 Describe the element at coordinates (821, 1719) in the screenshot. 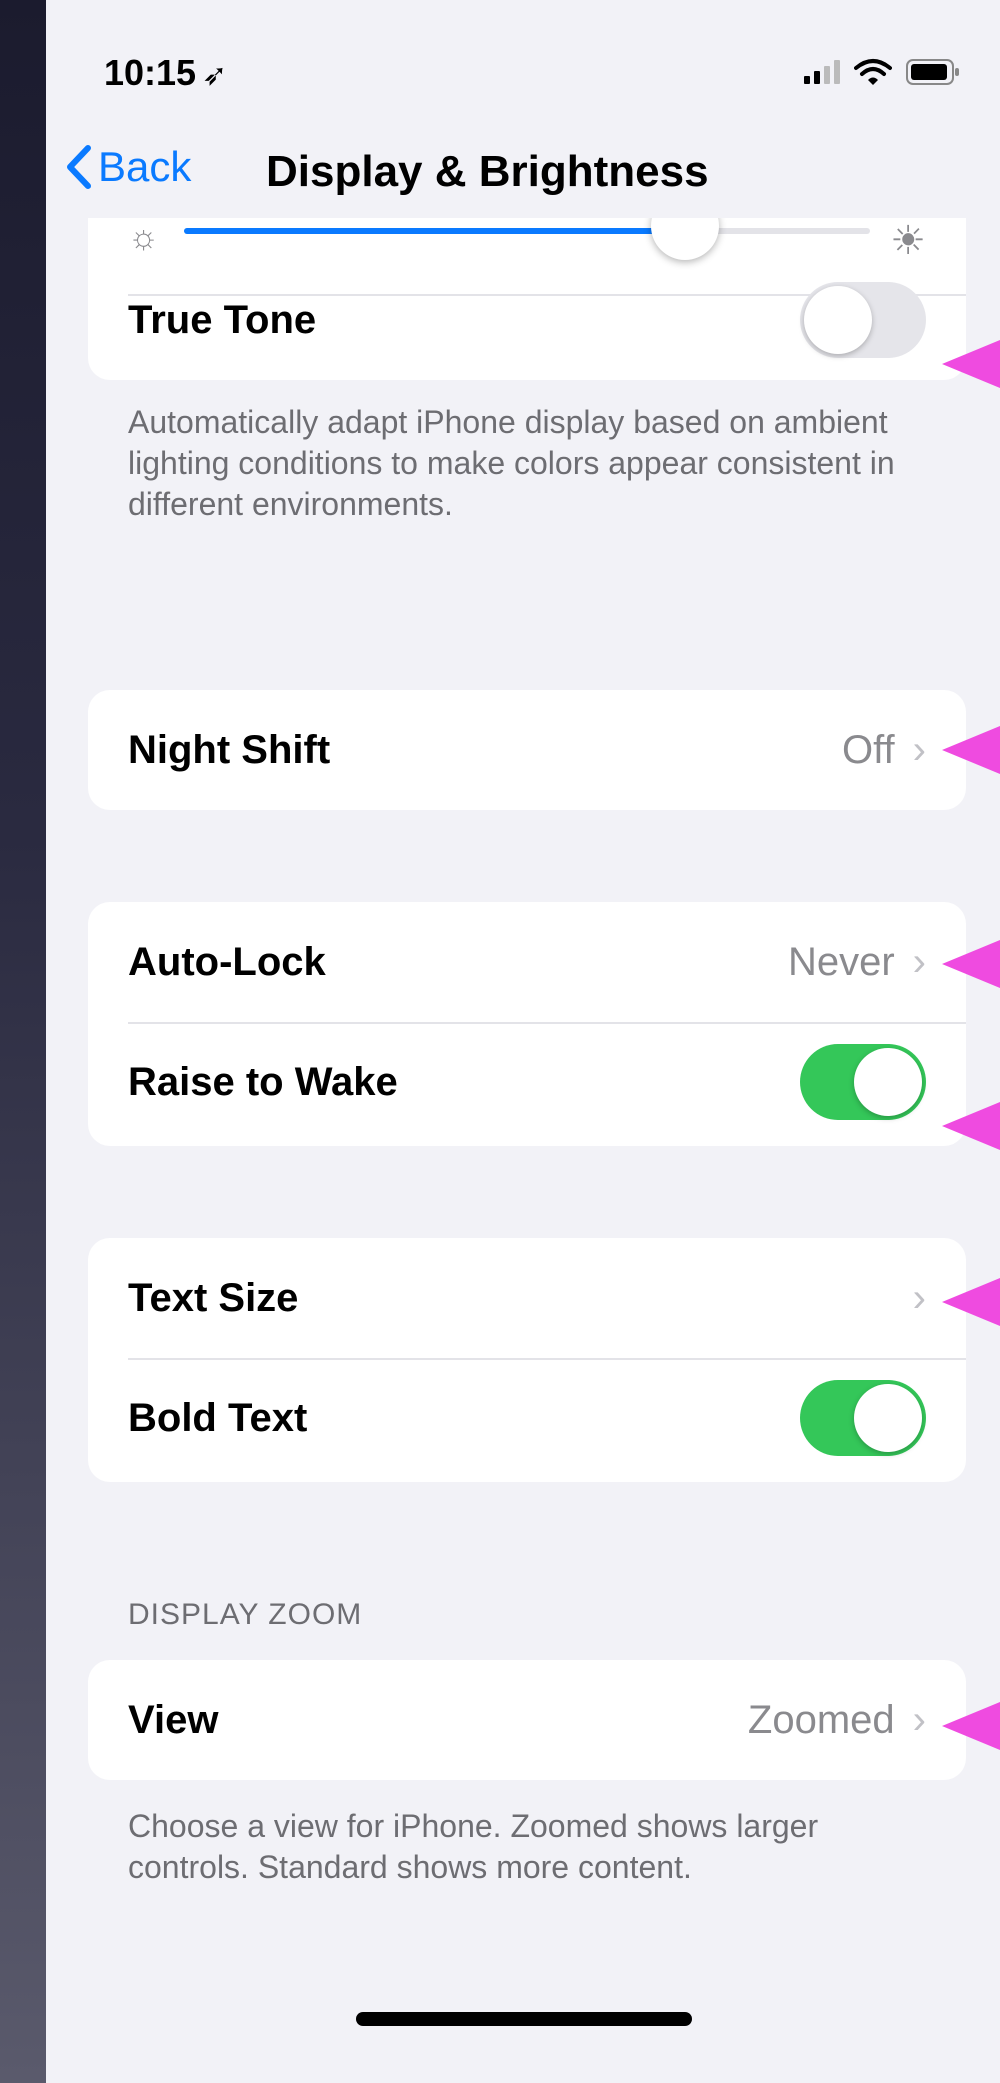

I see `view-value: Zoomed` at that location.